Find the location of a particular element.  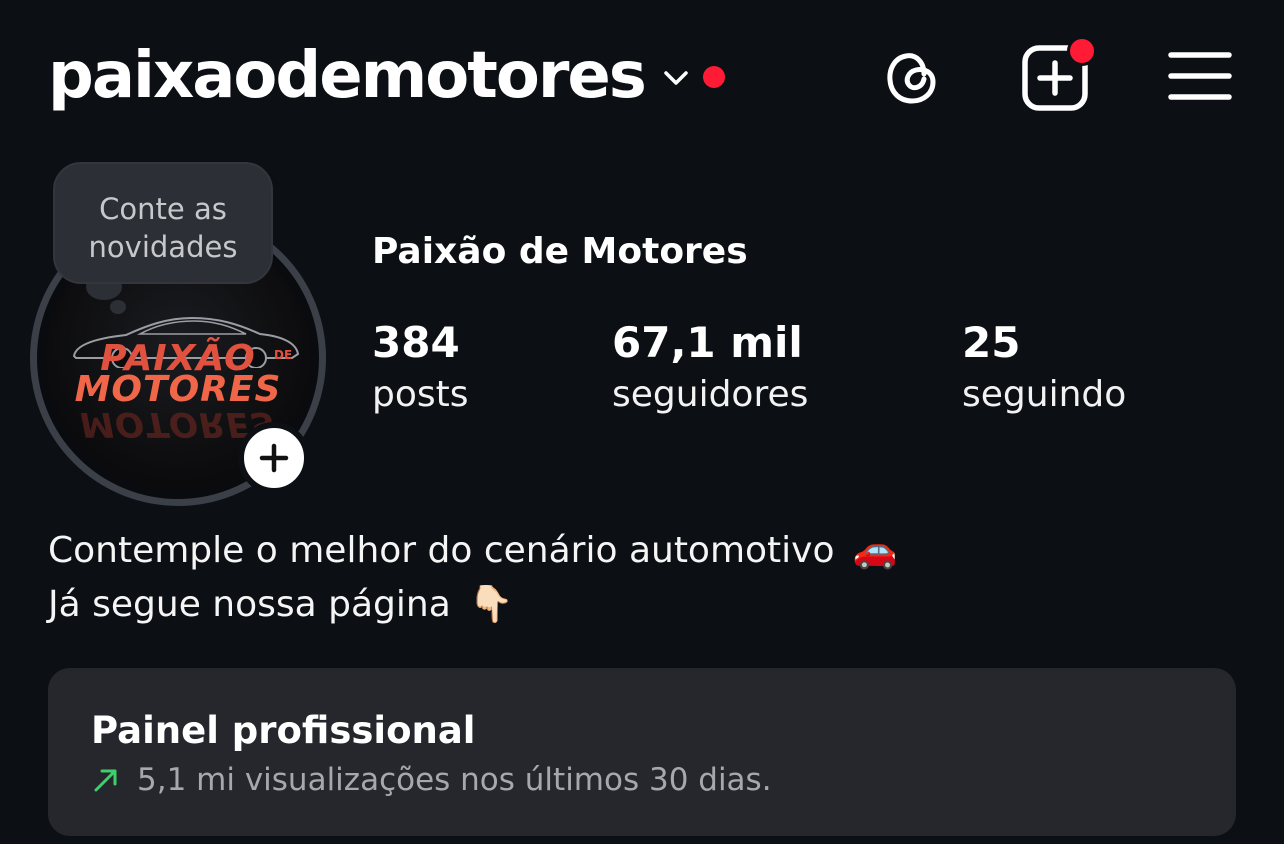

logo-text-de: DE is located at coordinates (283, 355).